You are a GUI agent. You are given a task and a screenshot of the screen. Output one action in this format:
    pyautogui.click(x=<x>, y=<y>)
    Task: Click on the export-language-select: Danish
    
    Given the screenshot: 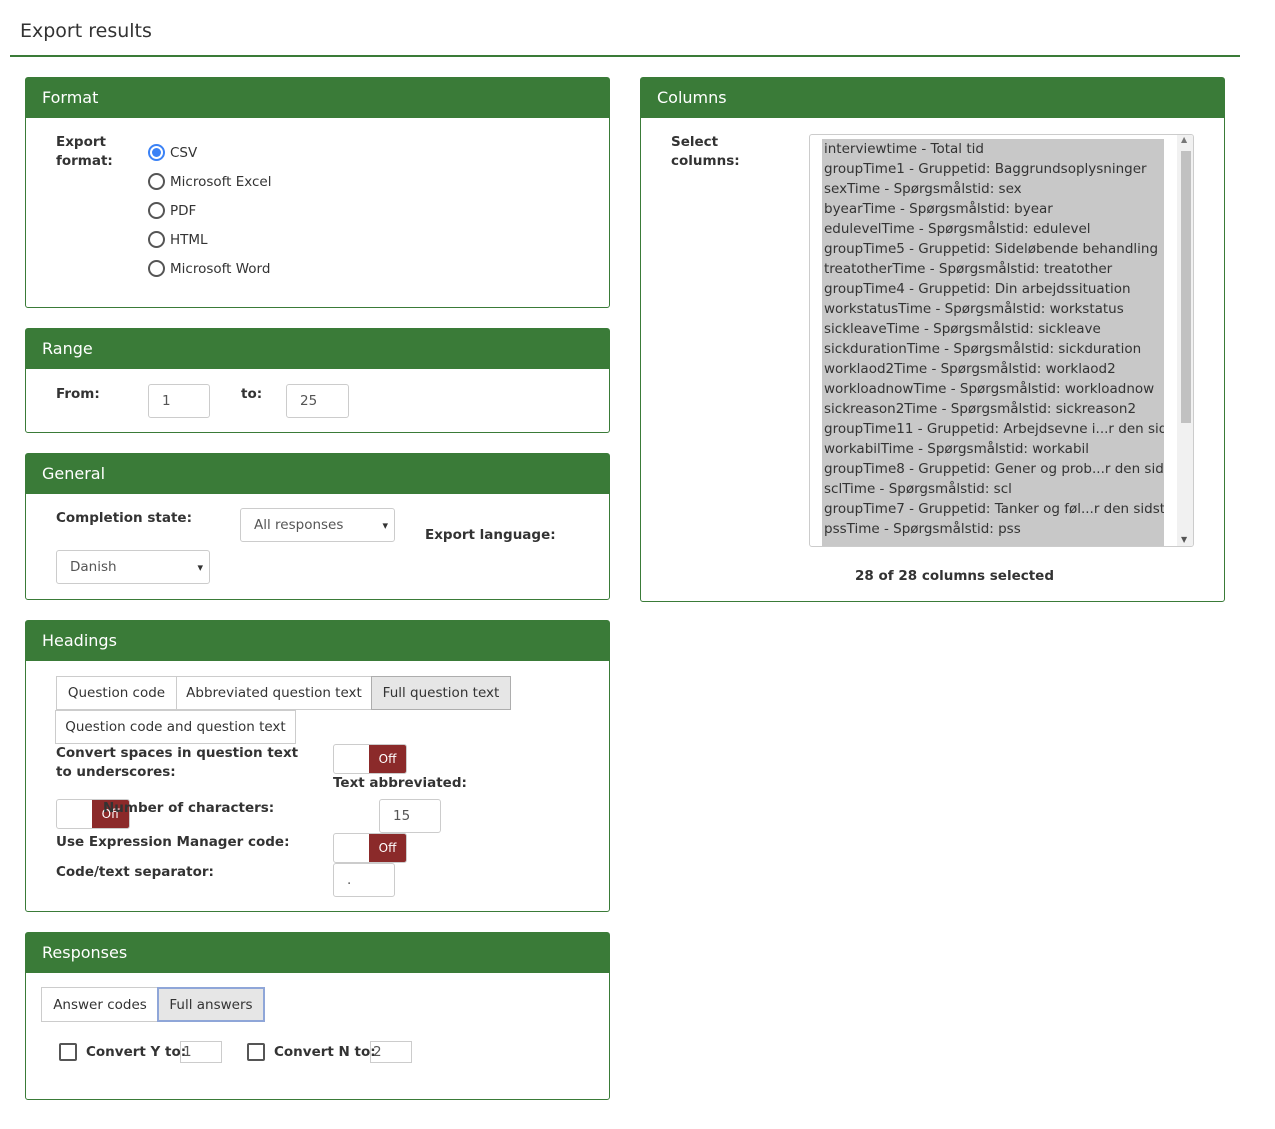 What is the action you would take?
    pyautogui.click(x=133, y=567)
    